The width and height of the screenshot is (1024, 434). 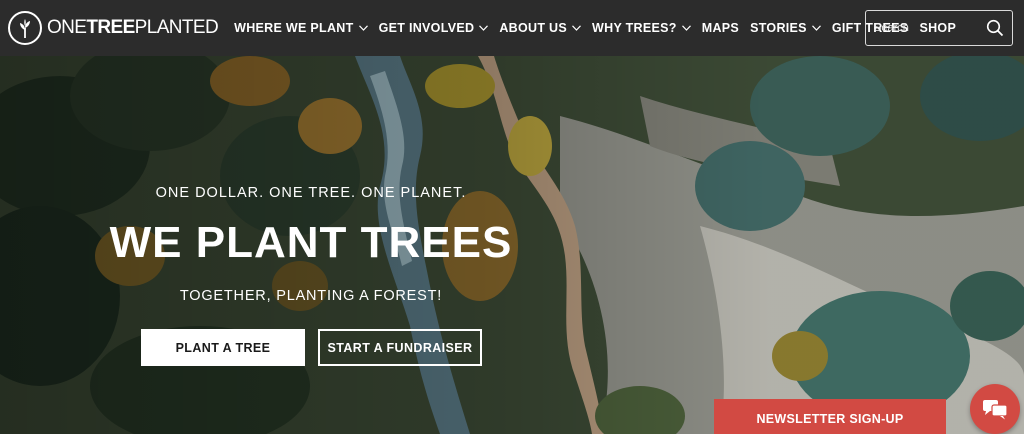 I want to click on plant-a-tree-button: PLANT A TREE, so click(x=223, y=347).